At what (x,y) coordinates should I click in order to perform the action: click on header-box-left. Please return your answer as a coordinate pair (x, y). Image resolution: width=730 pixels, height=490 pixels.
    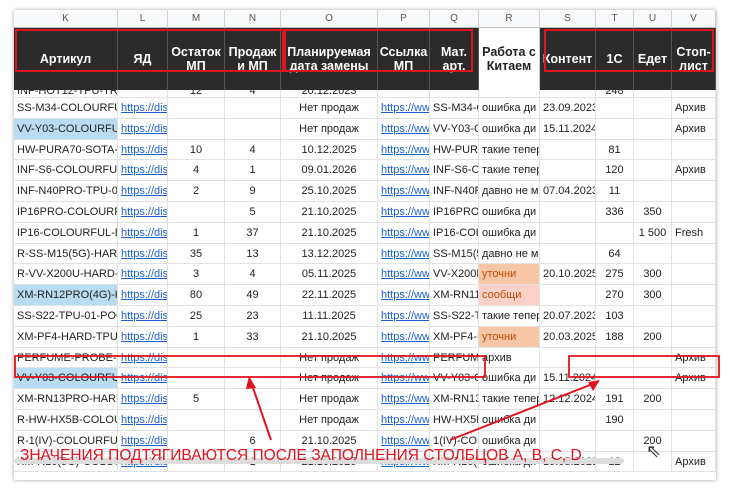
    Looking at the image, I should click on (149, 50).